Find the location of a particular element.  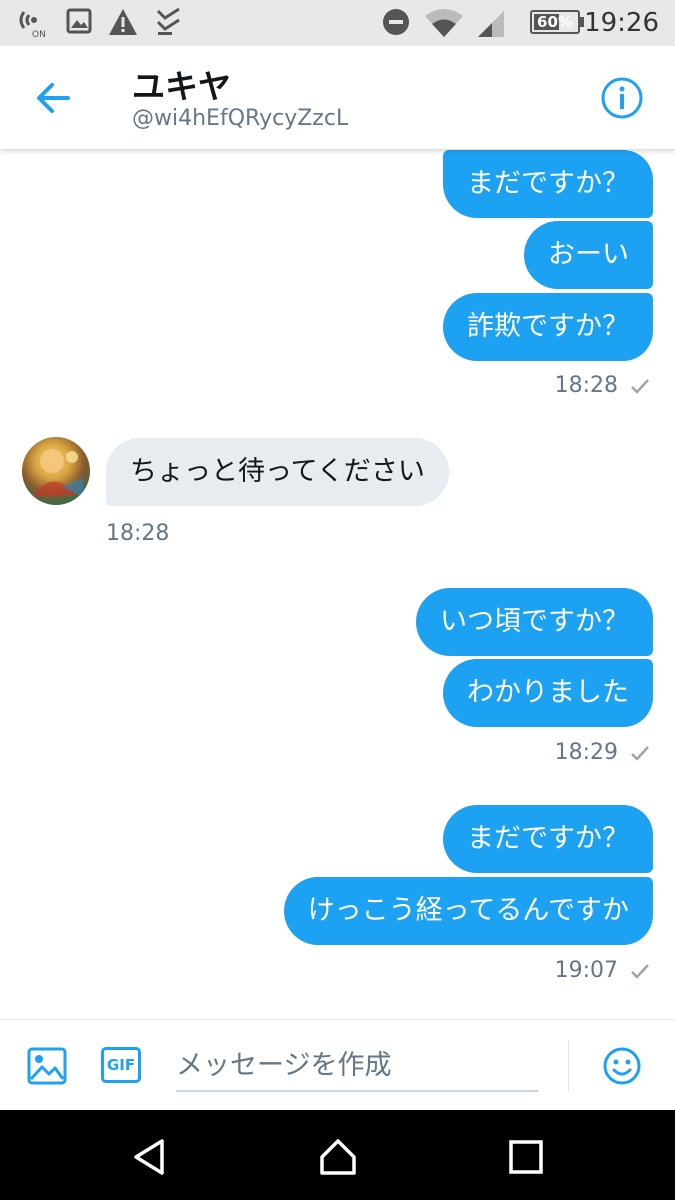

sent-message: わかりました is located at coordinates (548, 693).